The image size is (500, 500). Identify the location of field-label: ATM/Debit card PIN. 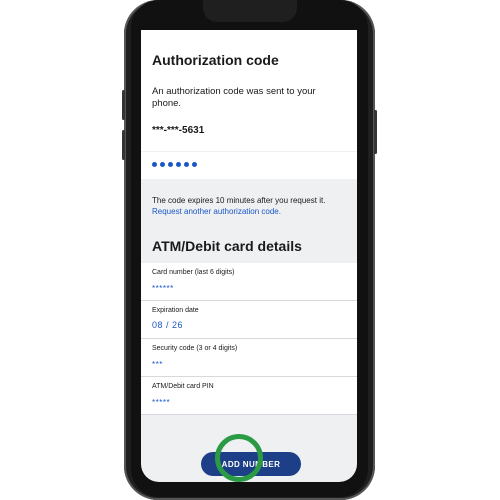
(183, 386).